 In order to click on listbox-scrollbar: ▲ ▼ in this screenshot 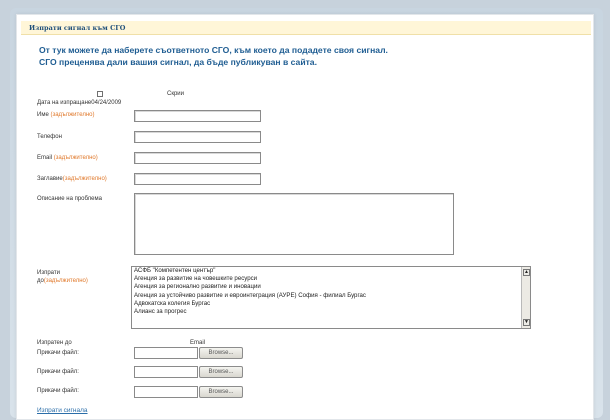, I will do `click(525, 297)`.